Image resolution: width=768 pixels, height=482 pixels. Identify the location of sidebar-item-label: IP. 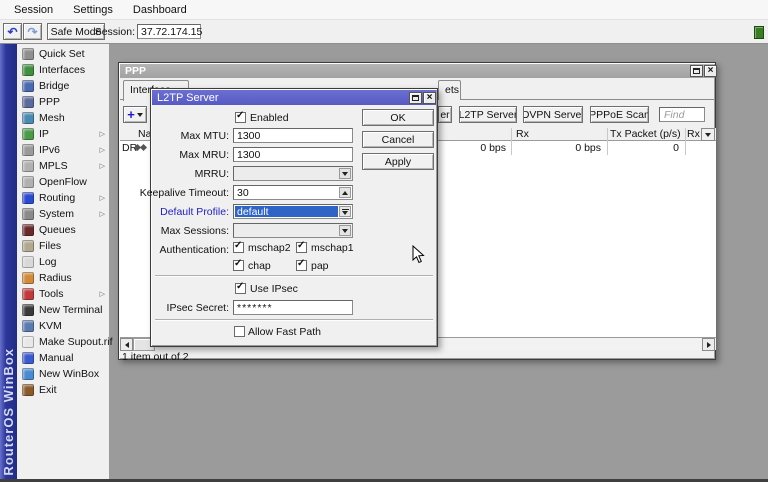
(44, 134).